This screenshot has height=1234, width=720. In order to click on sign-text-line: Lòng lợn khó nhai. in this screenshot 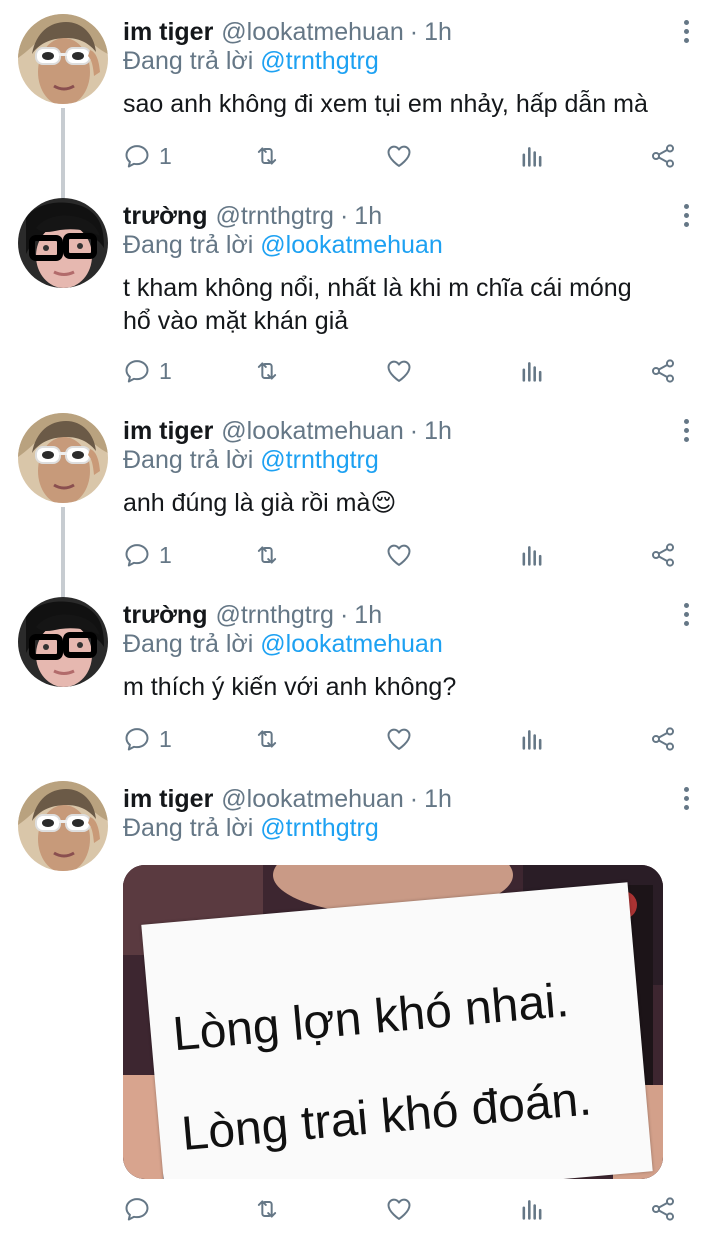, I will do `click(370, 1017)`.